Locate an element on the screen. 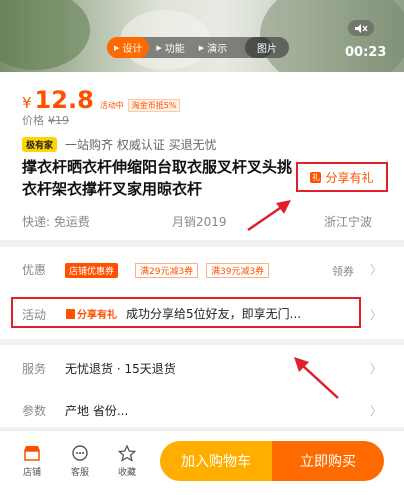 The image size is (404, 495). shipping: 快递: 免运费 is located at coordinates (56, 222).